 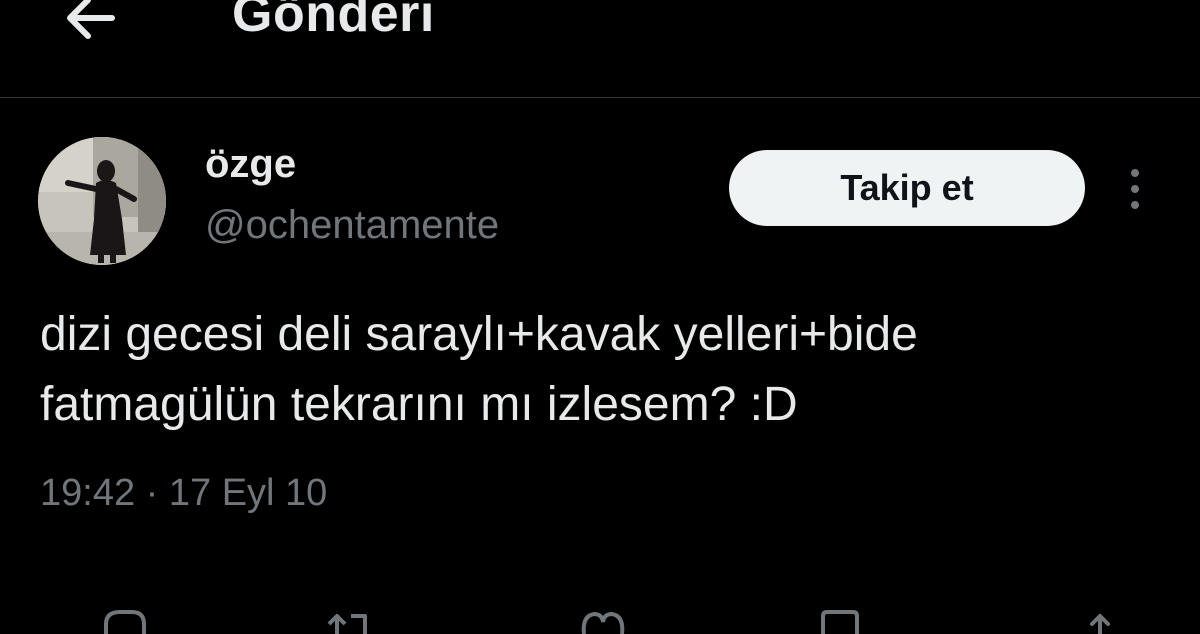 What do you see at coordinates (1135, 189) in the screenshot?
I see `more-vertical-icon` at bounding box center [1135, 189].